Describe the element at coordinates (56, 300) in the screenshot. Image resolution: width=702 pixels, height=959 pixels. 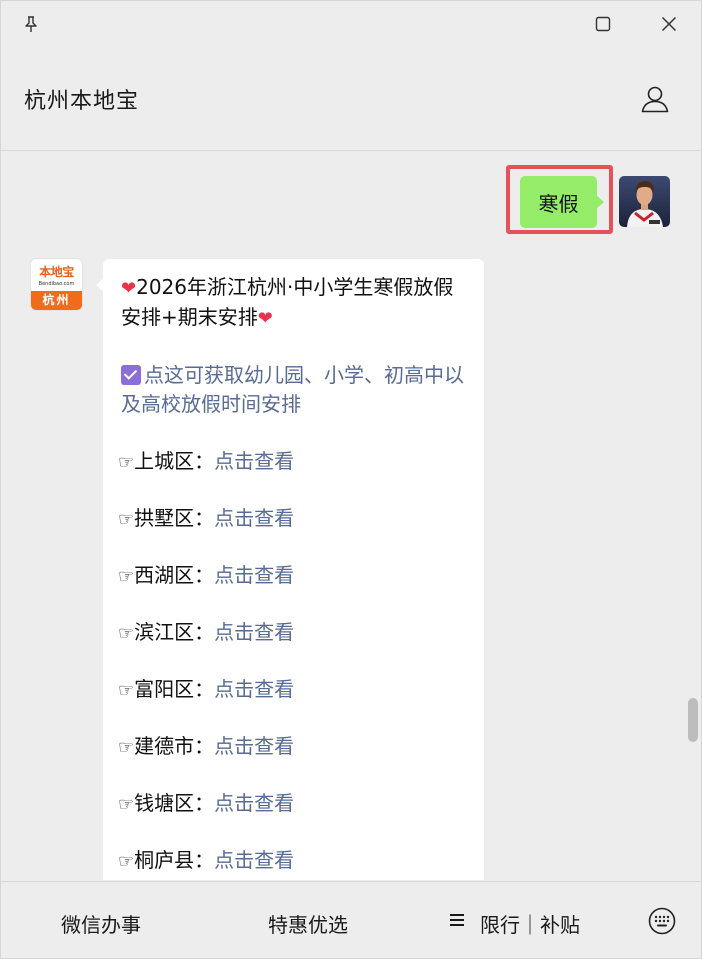
I see `logo-city: 杭州` at that location.